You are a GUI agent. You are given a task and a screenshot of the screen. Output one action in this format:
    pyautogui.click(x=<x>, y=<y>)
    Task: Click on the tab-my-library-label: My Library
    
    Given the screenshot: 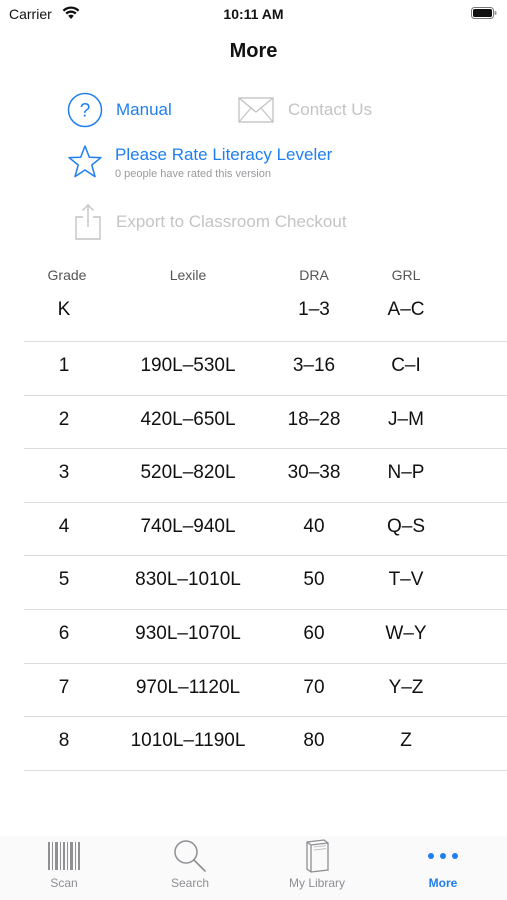 What is the action you would take?
    pyautogui.click(x=316, y=883)
    